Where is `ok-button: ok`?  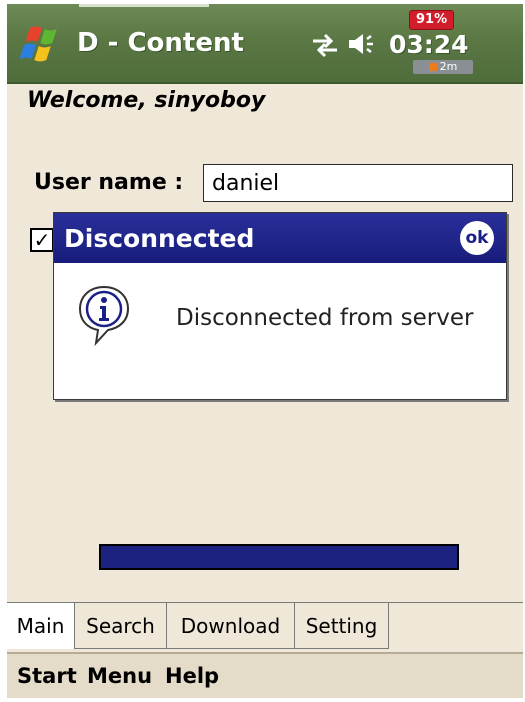 ok-button: ok is located at coordinates (477, 238).